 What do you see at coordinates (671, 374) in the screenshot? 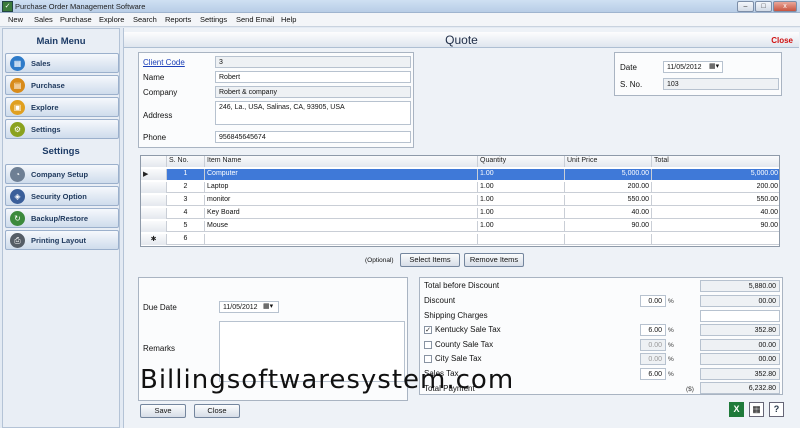
I see `sales-tax-pct-symbol: %` at bounding box center [671, 374].